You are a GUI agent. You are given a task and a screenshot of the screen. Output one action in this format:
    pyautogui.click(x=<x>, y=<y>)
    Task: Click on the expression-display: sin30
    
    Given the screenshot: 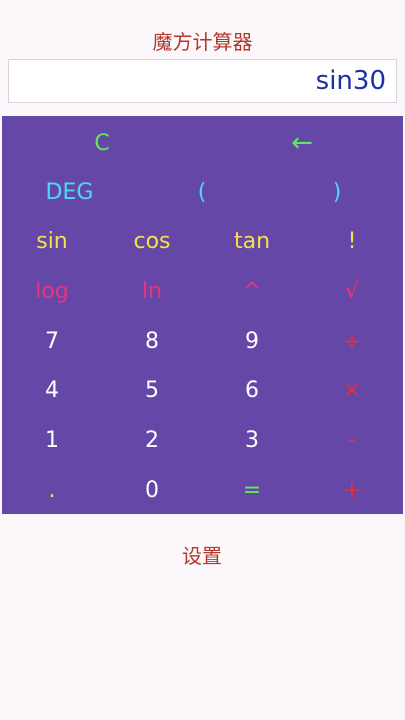 What is the action you would take?
    pyautogui.click(x=202, y=81)
    